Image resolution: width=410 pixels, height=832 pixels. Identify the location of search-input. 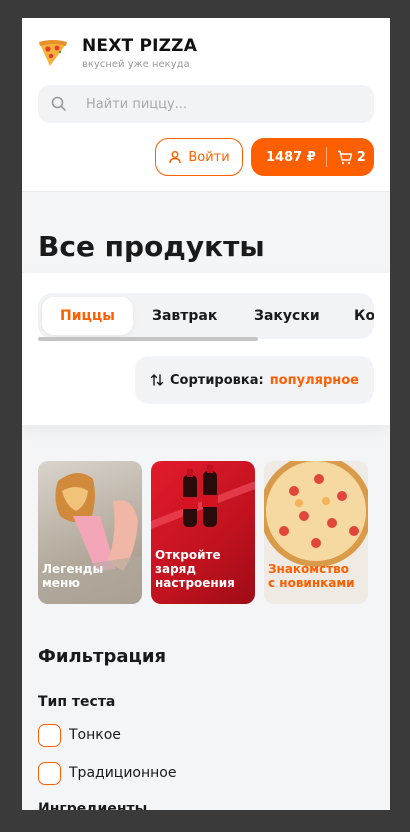
(221, 104).